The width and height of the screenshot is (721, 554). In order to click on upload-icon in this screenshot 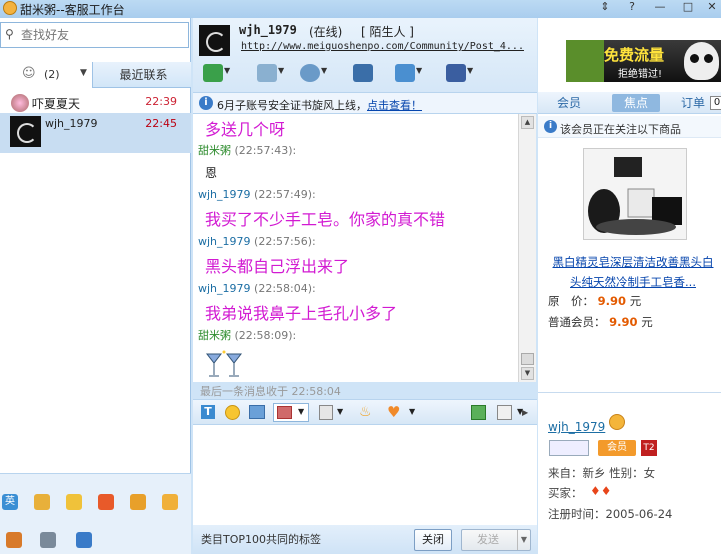, I will do `click(42, 502)`.